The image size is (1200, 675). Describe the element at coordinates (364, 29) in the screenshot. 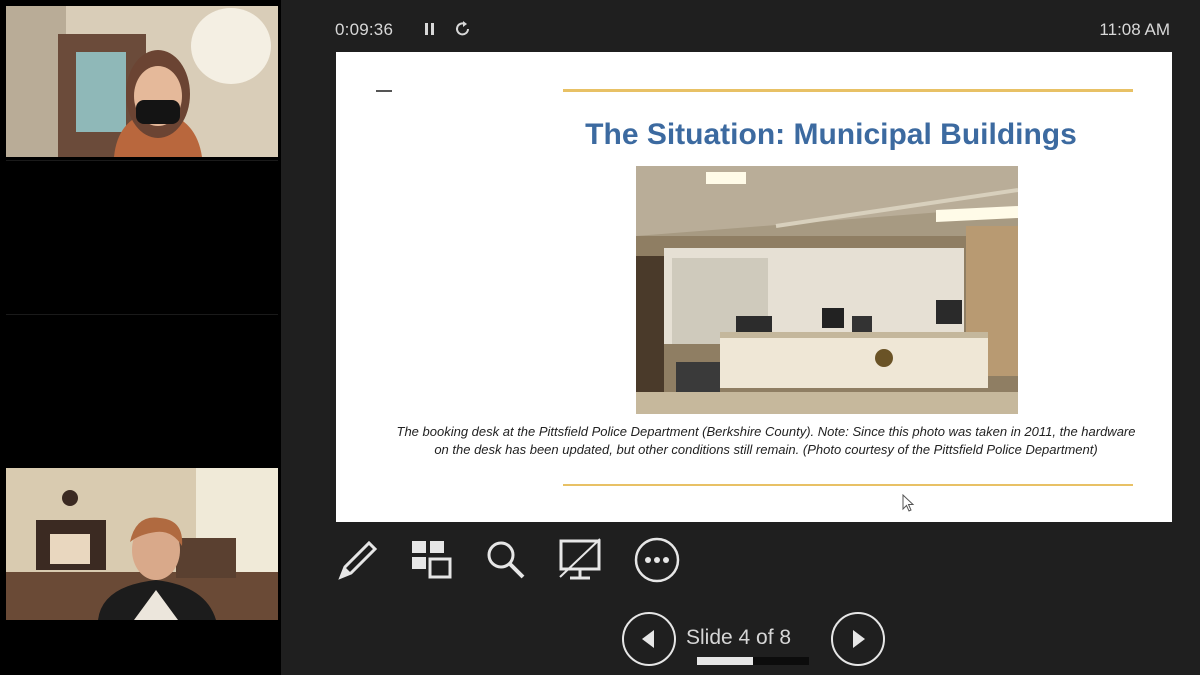

I see `elapsed-timer: 0:09:36` at that location.